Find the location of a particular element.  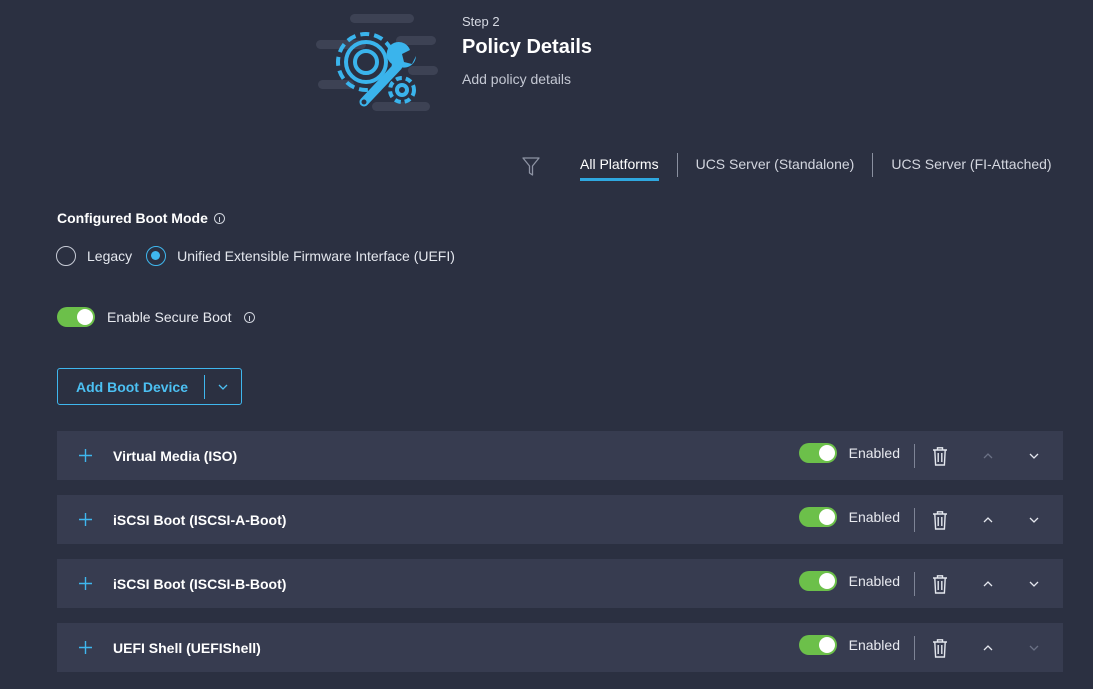

boot-mode-heading: Configured Boot Mode is located at coordinates (141, 218).